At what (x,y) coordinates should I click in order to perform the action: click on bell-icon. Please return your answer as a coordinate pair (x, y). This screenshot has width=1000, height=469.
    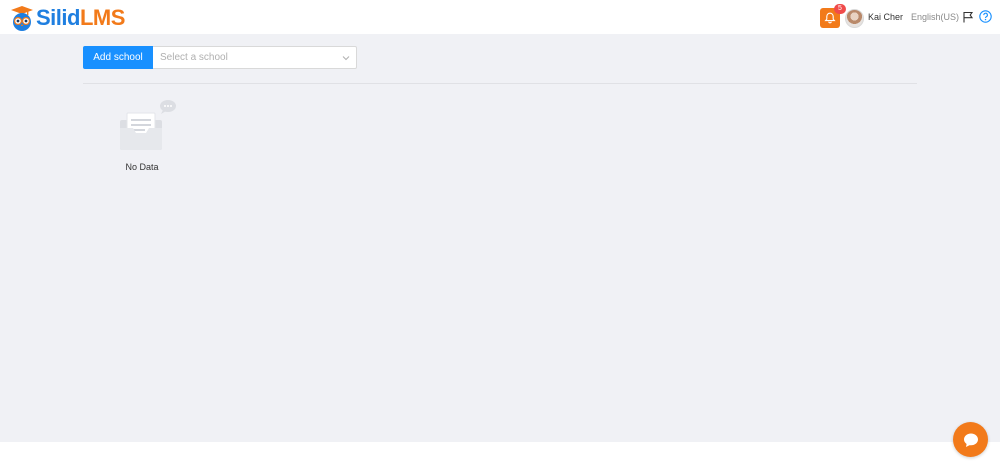
    Looking at the image, I should click on (830, 18).